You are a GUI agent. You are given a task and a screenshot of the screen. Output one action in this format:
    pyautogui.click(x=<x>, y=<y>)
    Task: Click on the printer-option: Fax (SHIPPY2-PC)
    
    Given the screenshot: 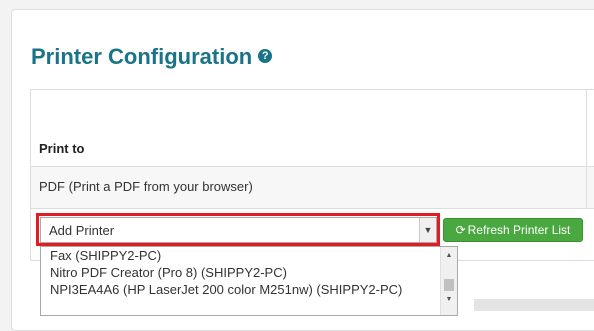 What is the action you would take?
    pyautogui.click(x=105, y=255)
    